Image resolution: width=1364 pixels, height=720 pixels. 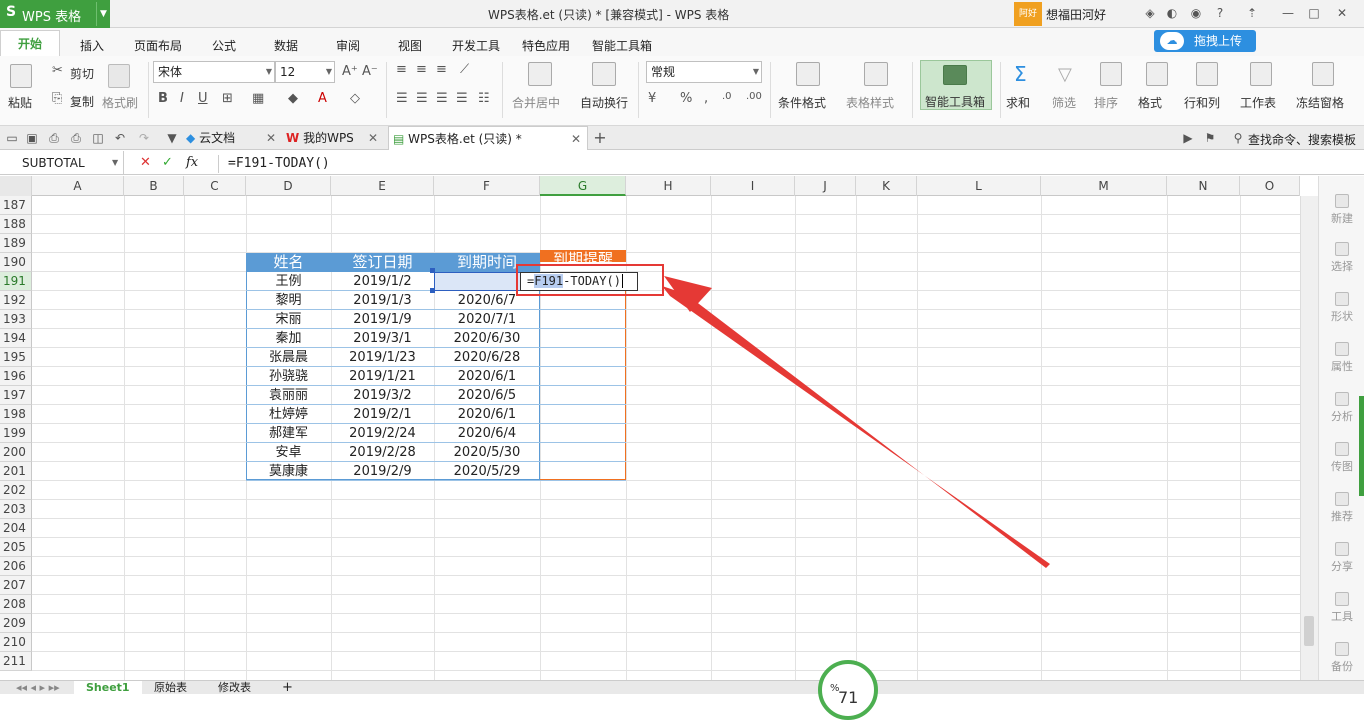 What do you see at coordinates (16, 376) in the screenshot?
I see `row-header: 196` at bounding box center [16, 376].